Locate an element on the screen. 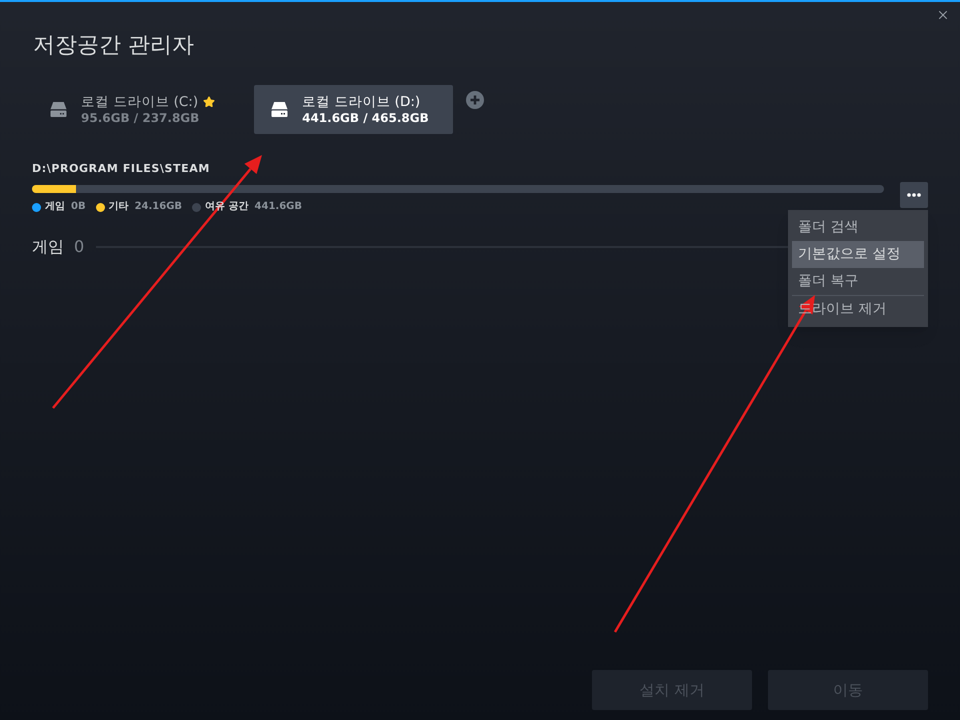 This screenshot has height=720, width=960. add-drive-button is located at coordinates (475, 100).